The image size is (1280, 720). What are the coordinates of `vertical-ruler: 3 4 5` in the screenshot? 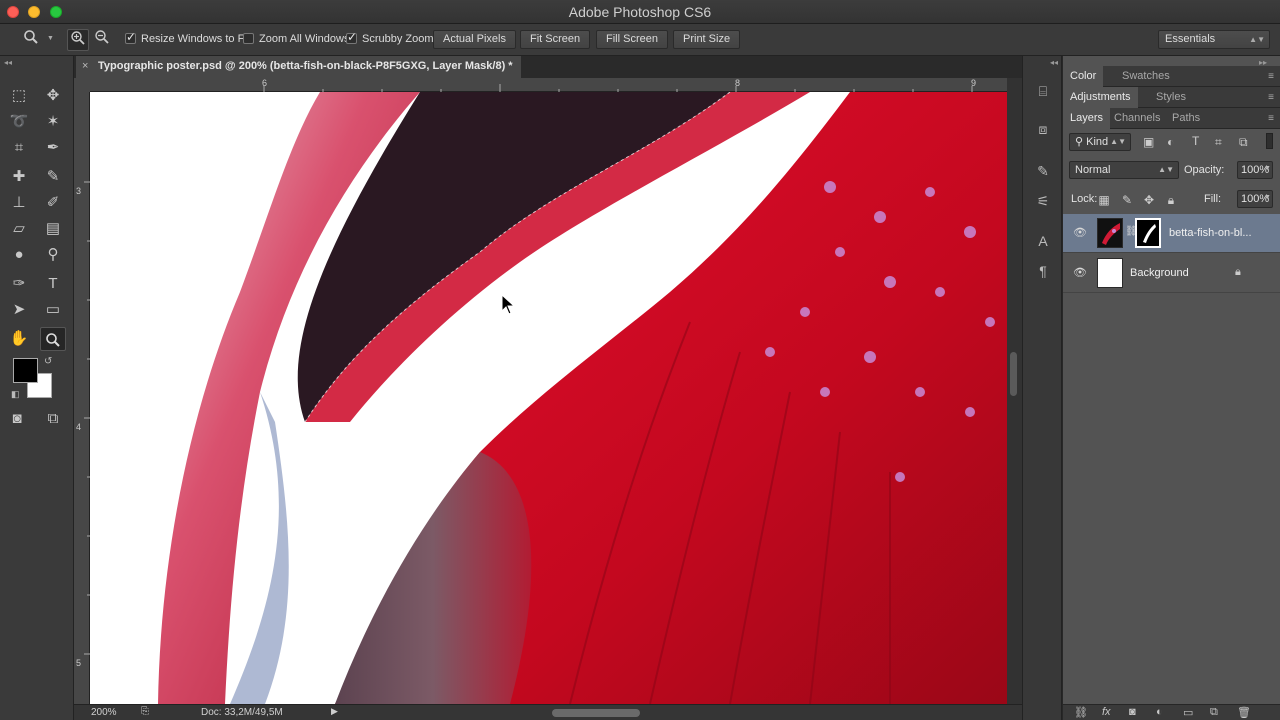 It's located at (82, 398).